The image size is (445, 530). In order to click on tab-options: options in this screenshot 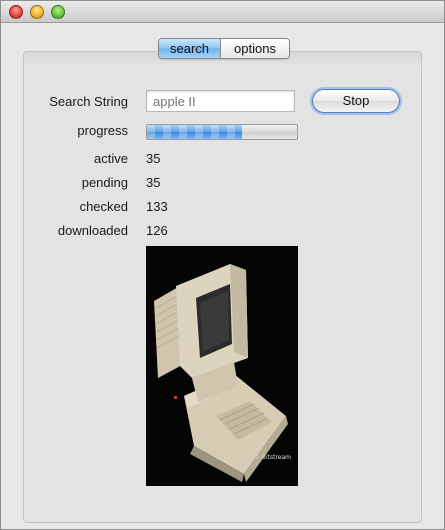, I will do `click(254, 48)`.